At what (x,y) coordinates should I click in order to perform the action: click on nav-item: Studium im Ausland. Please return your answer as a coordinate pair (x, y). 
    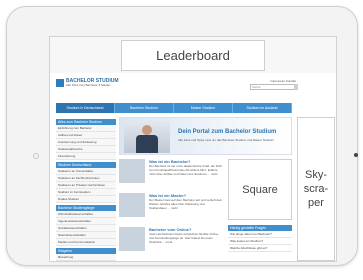
    Looking at the image, I should click on (262, 108).